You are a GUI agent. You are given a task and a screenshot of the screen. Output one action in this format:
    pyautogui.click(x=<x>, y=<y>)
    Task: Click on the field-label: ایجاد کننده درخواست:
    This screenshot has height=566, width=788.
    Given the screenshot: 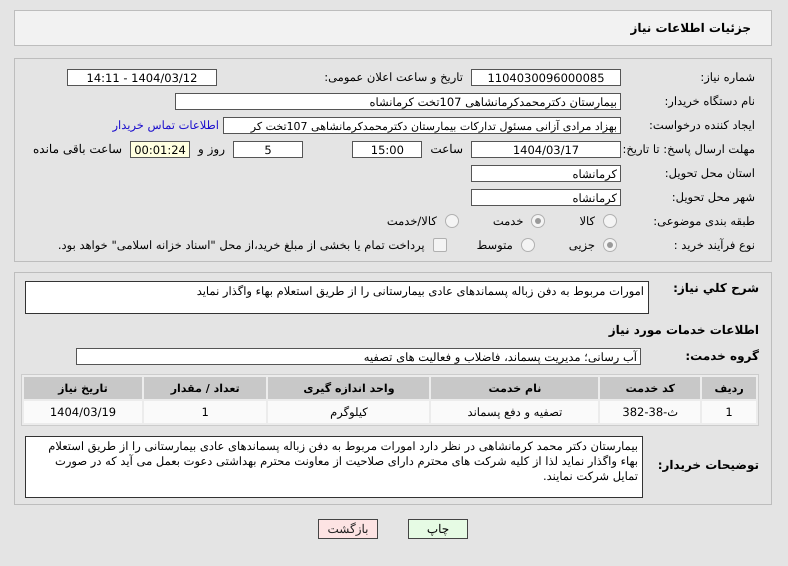 What is the action you would take?
    pyautogui.click(x=702, y=125)
    